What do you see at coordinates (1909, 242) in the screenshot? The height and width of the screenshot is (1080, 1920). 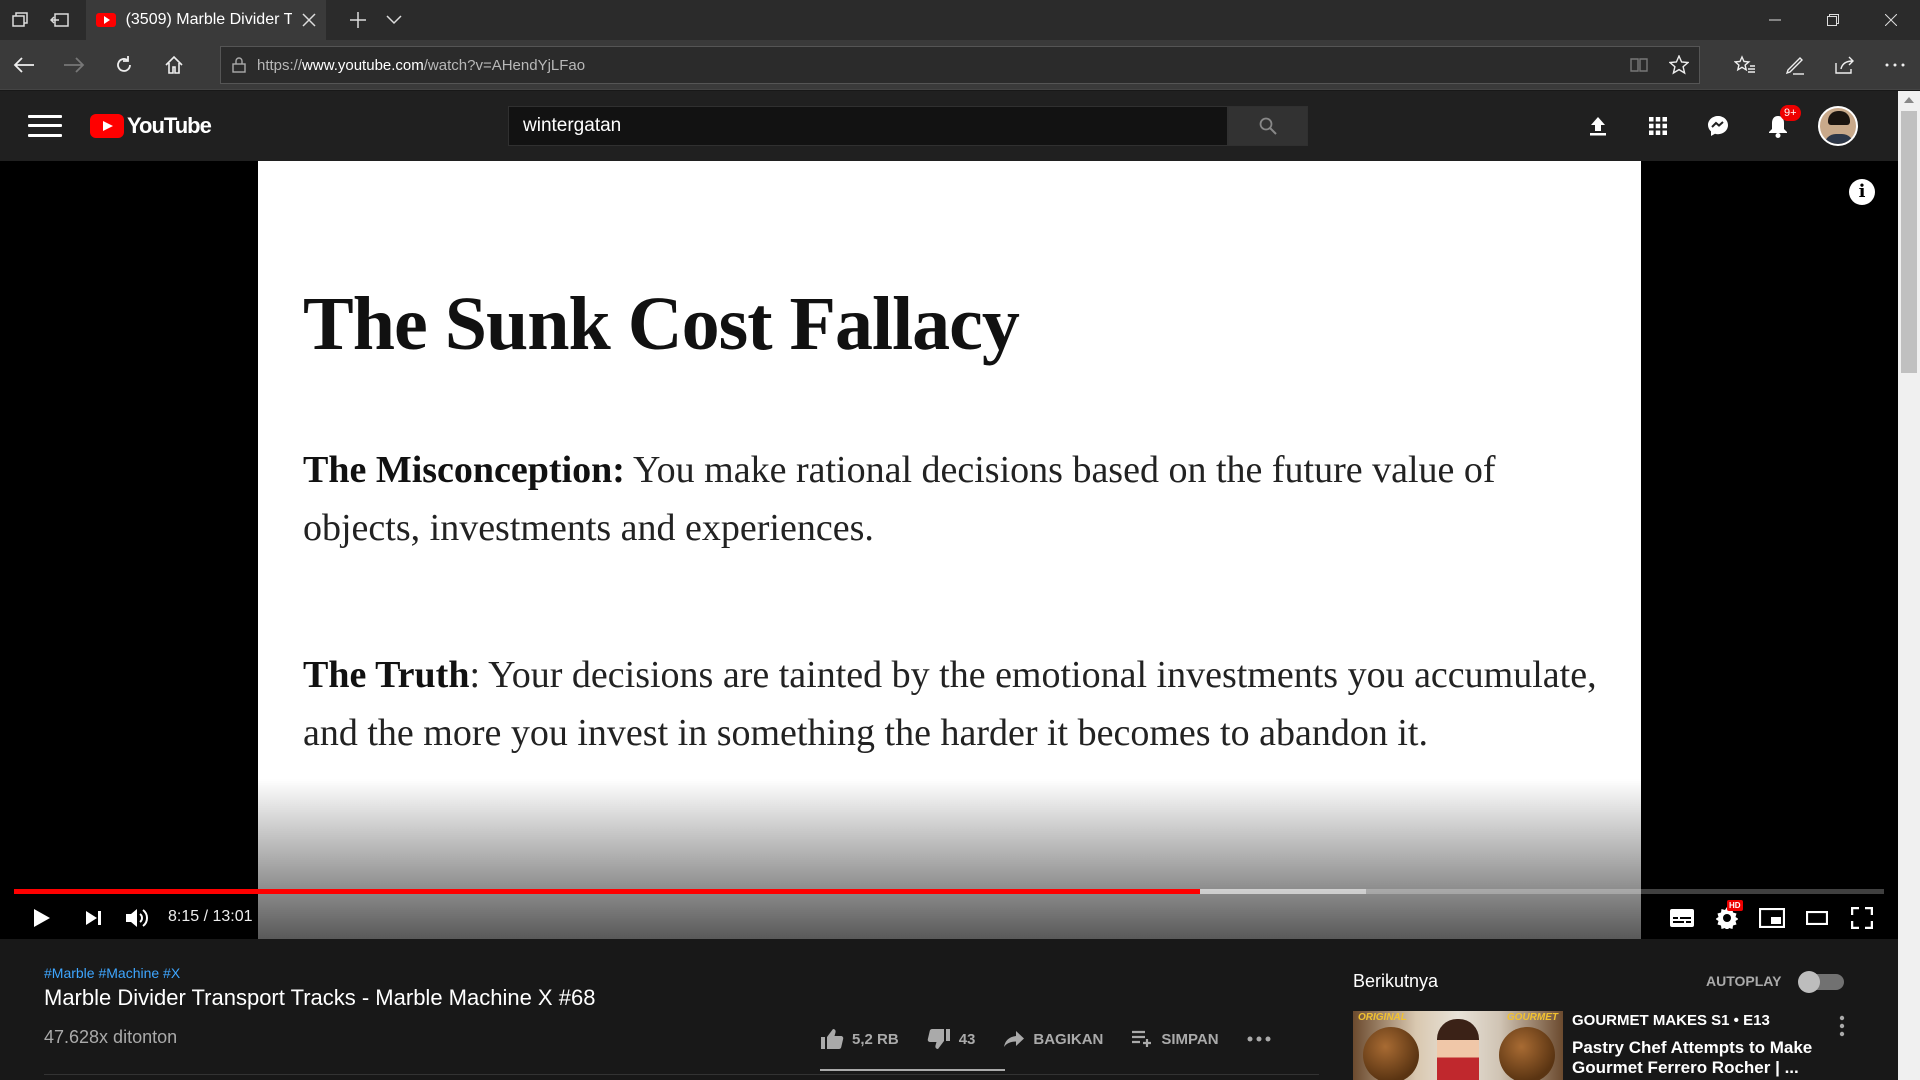 I see `scrollbar-thumb` at bounding box center [1909, 242].